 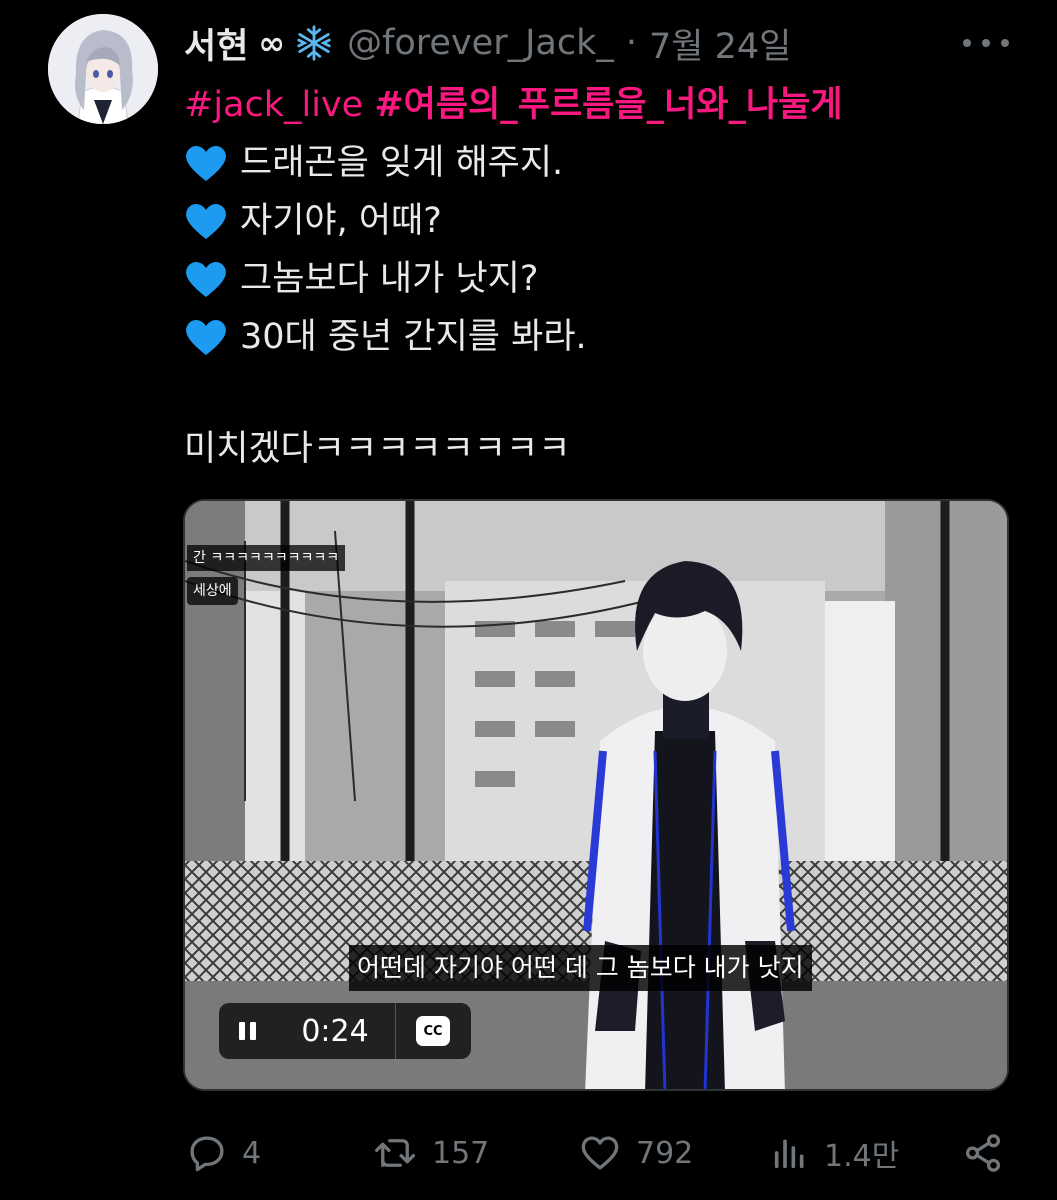 I want to click on share-icon, so click(x=983, y=1153).